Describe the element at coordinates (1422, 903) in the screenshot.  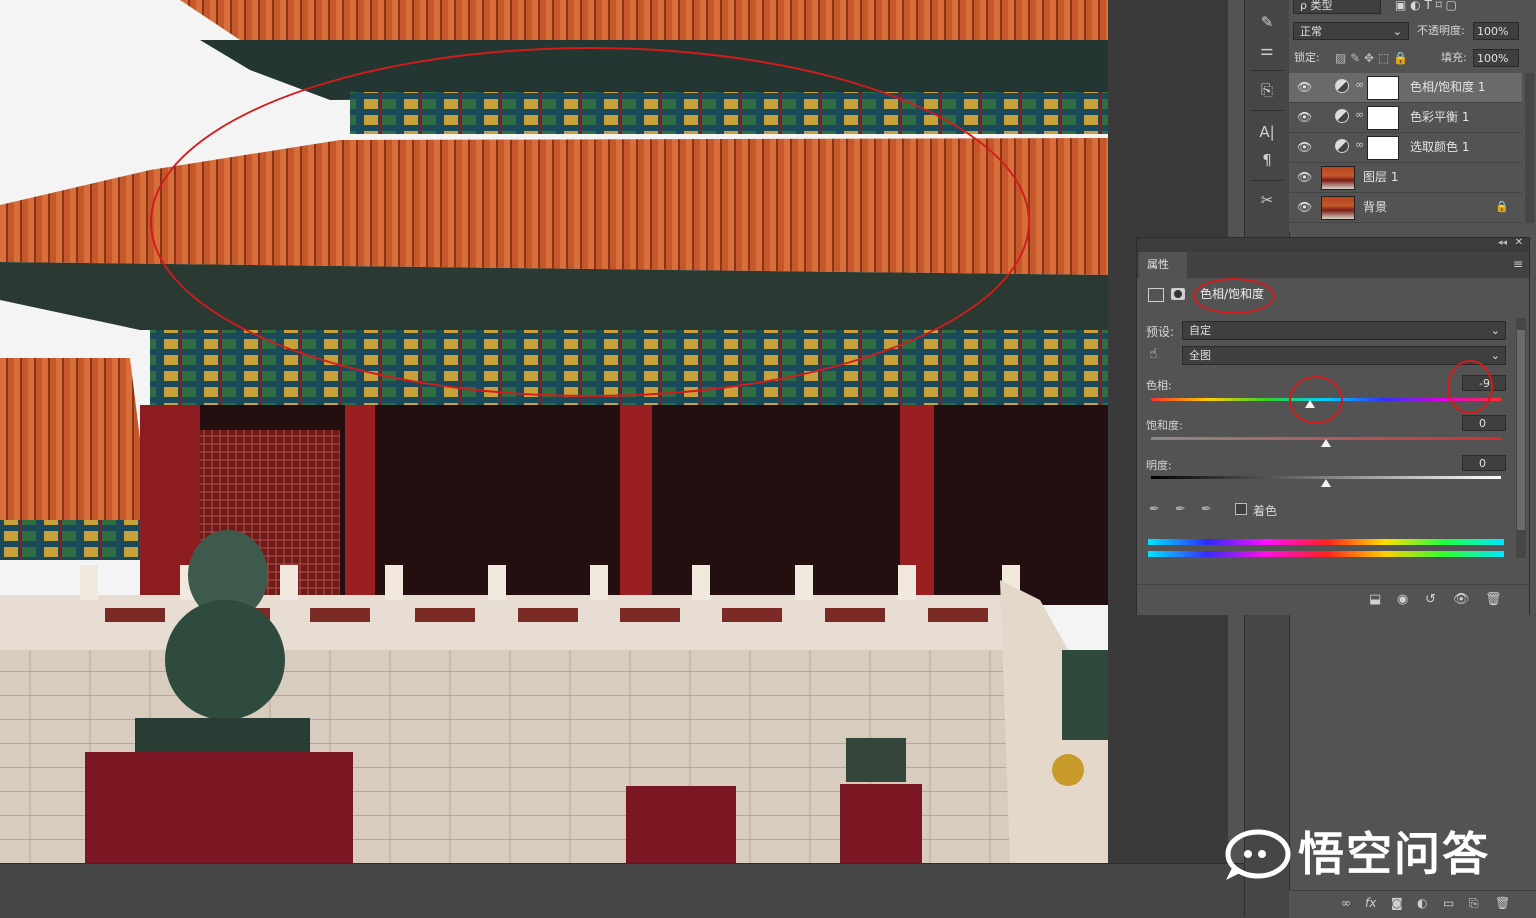
I see `new-adjustment-icon: ◐` at that location.